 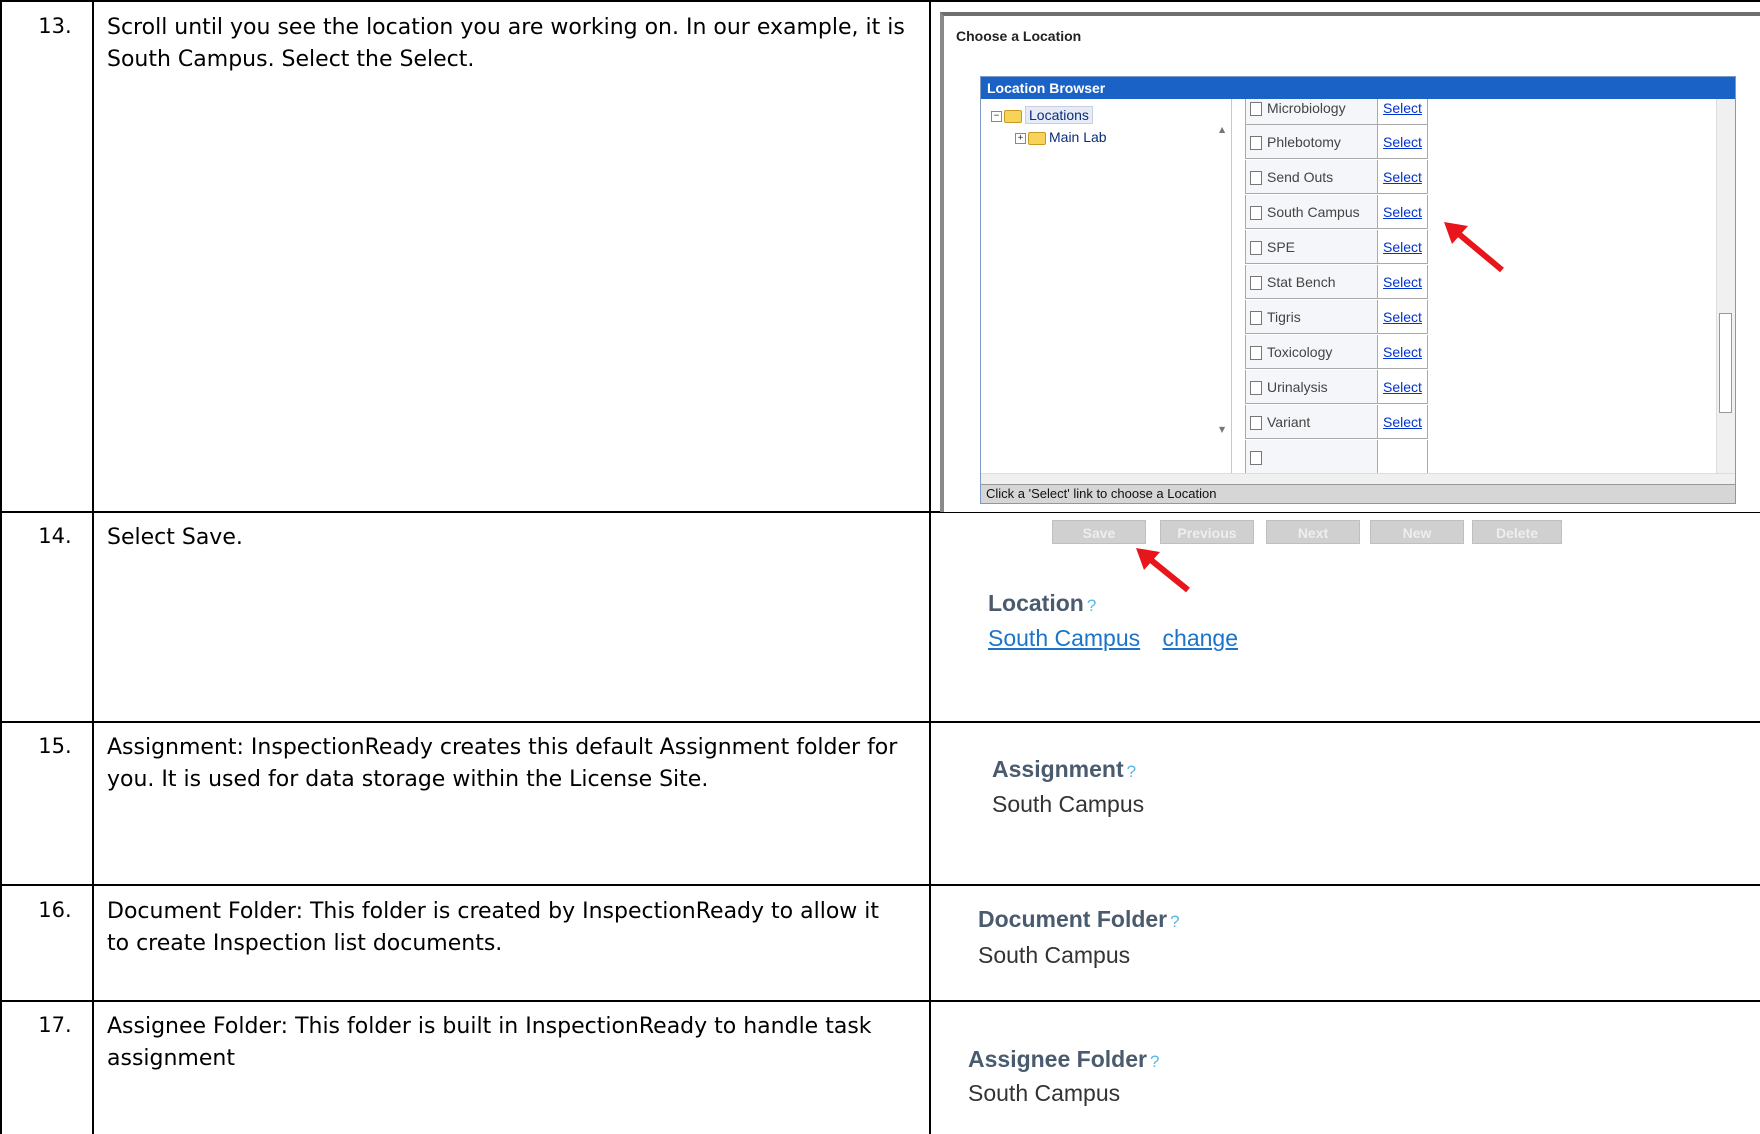 I want to click on assignment-label: Assignment?, so click(x=1064, y=769).